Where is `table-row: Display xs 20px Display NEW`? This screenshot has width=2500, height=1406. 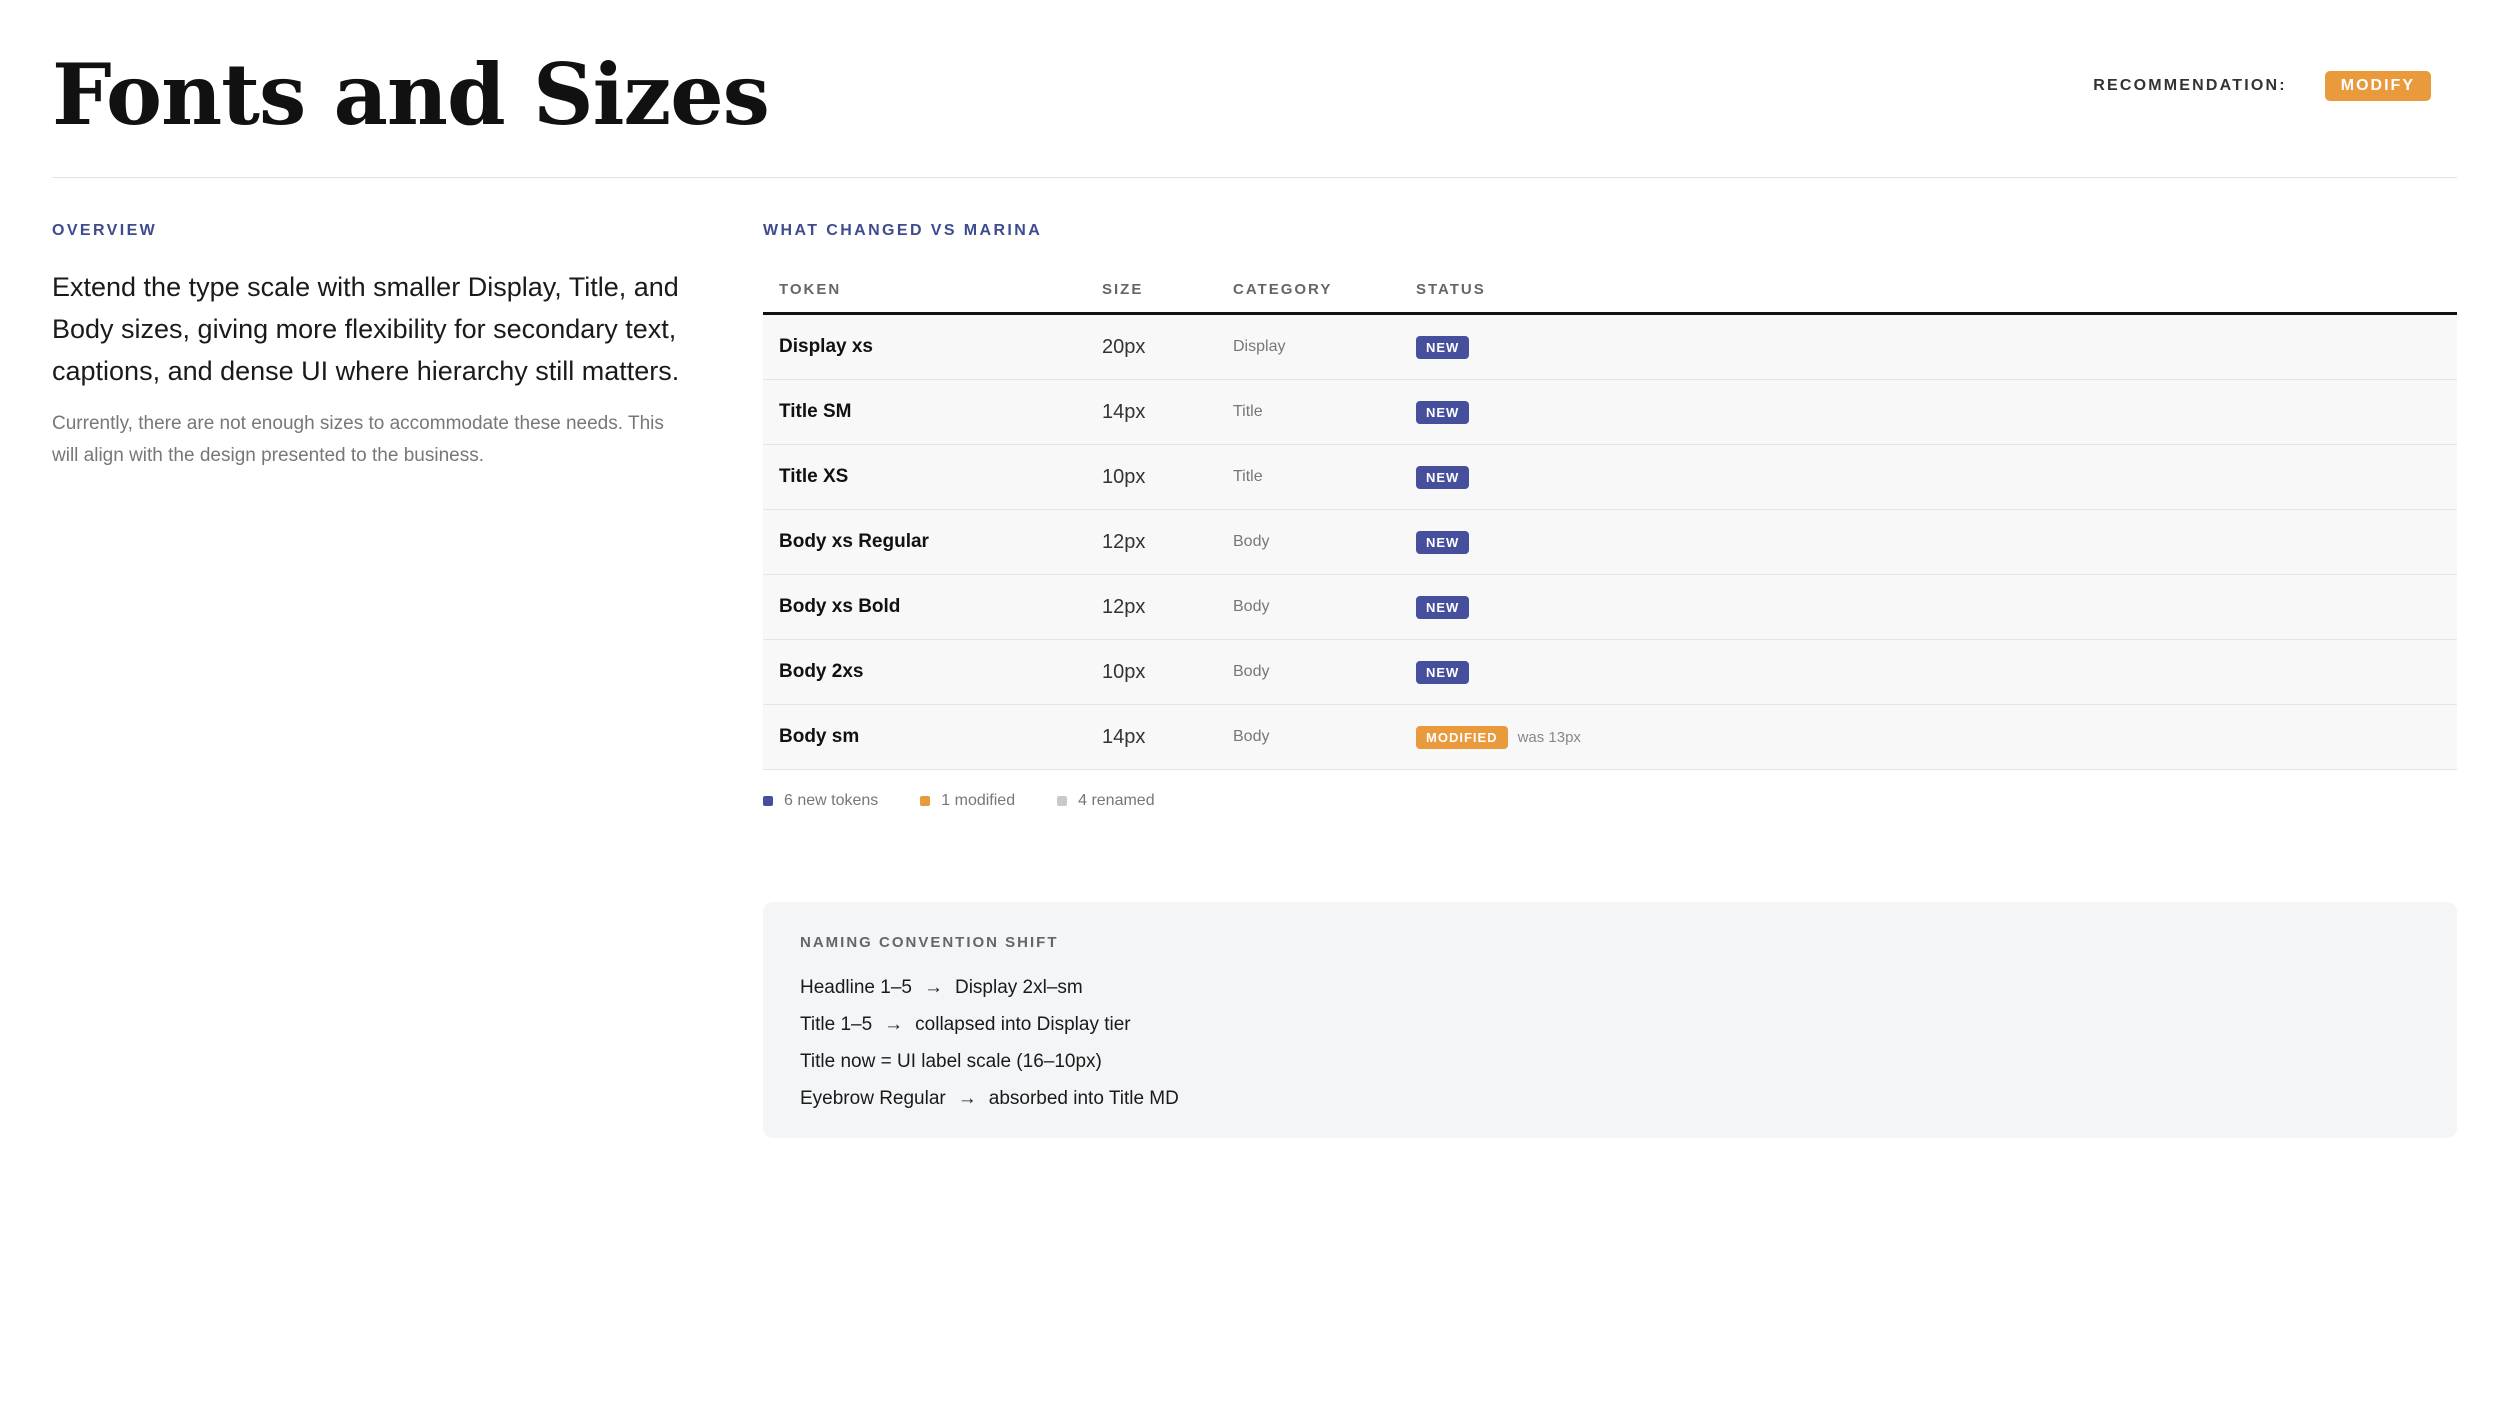 table-row: Display xs 20px Display NEW is located at coordinates (1610, 346).